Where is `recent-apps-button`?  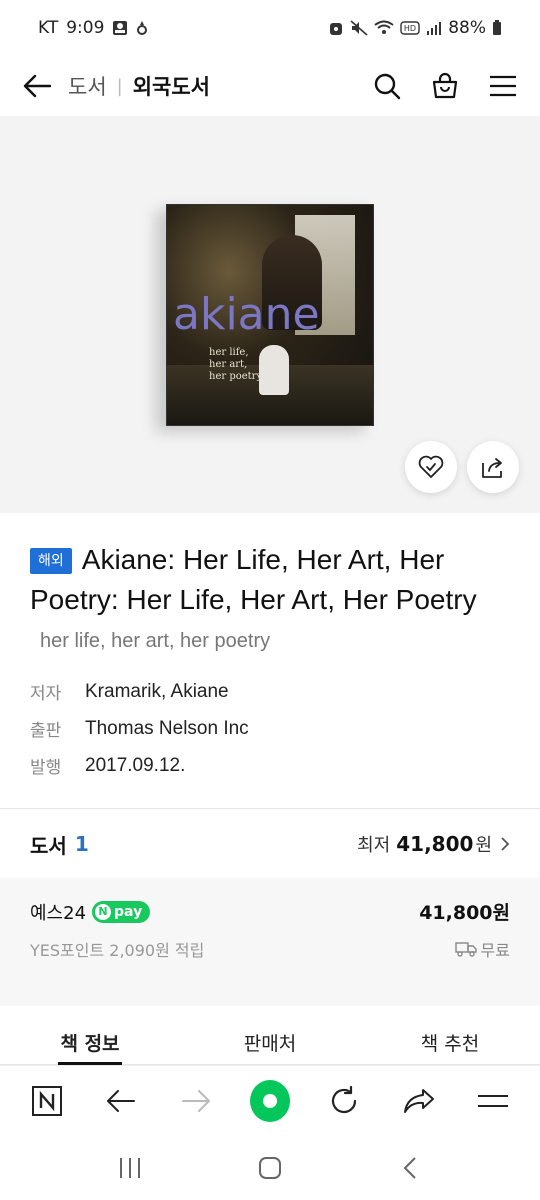
recent-apps-button is located at coordinates (130, 1168).